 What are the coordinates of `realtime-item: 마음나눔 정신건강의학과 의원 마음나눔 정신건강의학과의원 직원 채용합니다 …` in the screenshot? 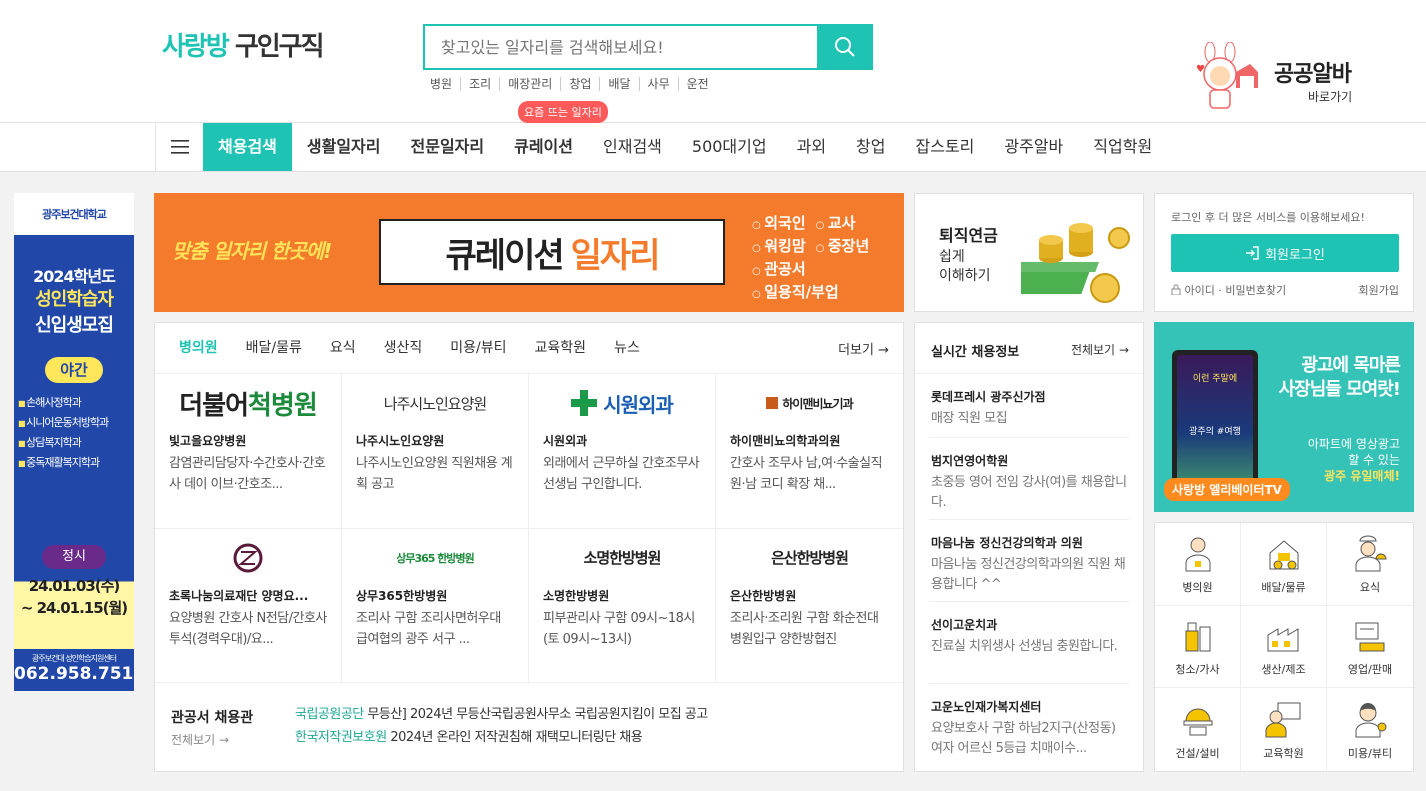 It's located at (1029, 561).